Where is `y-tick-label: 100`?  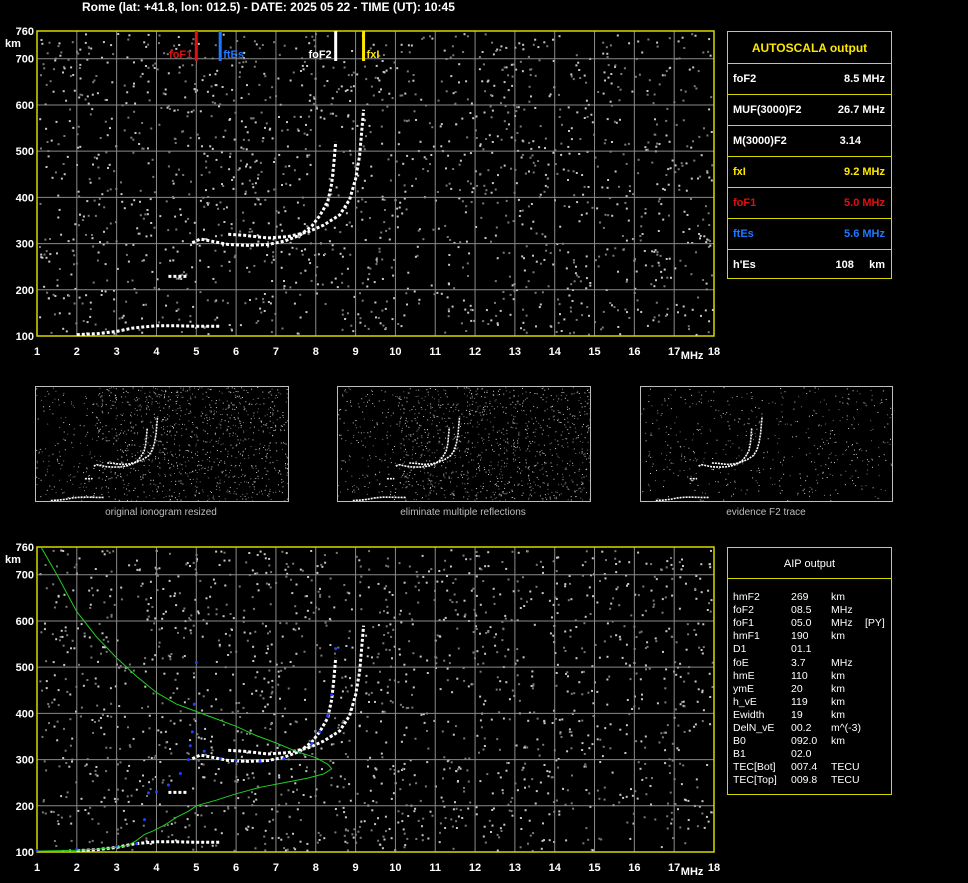
y-tick-label: 100 is located at coordinates (25, 853).